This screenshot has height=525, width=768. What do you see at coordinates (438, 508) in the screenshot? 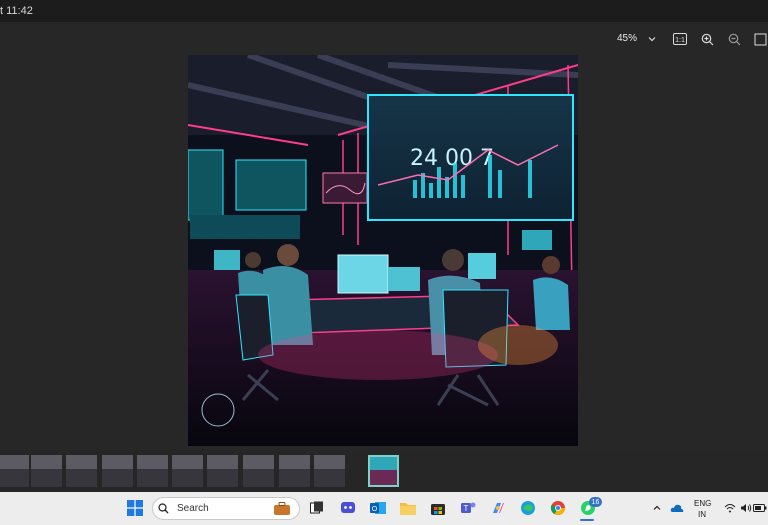
I see `microsoft-store-icon` at bounding box center [438, 508].